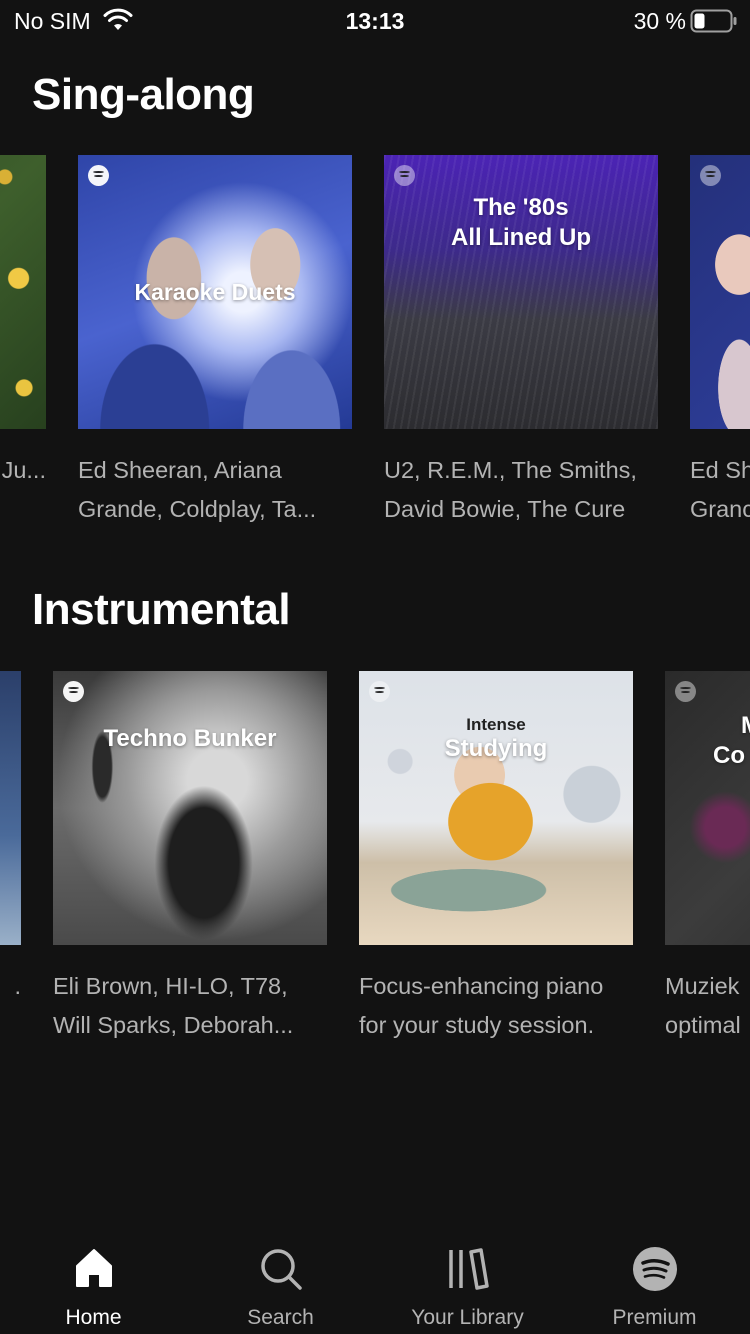 The width and height of the screenshot is (750, 1334). Describe the element at coordinates (521, 207) in the screenshot. I see `cover-title-line1: The '80s` at that location.